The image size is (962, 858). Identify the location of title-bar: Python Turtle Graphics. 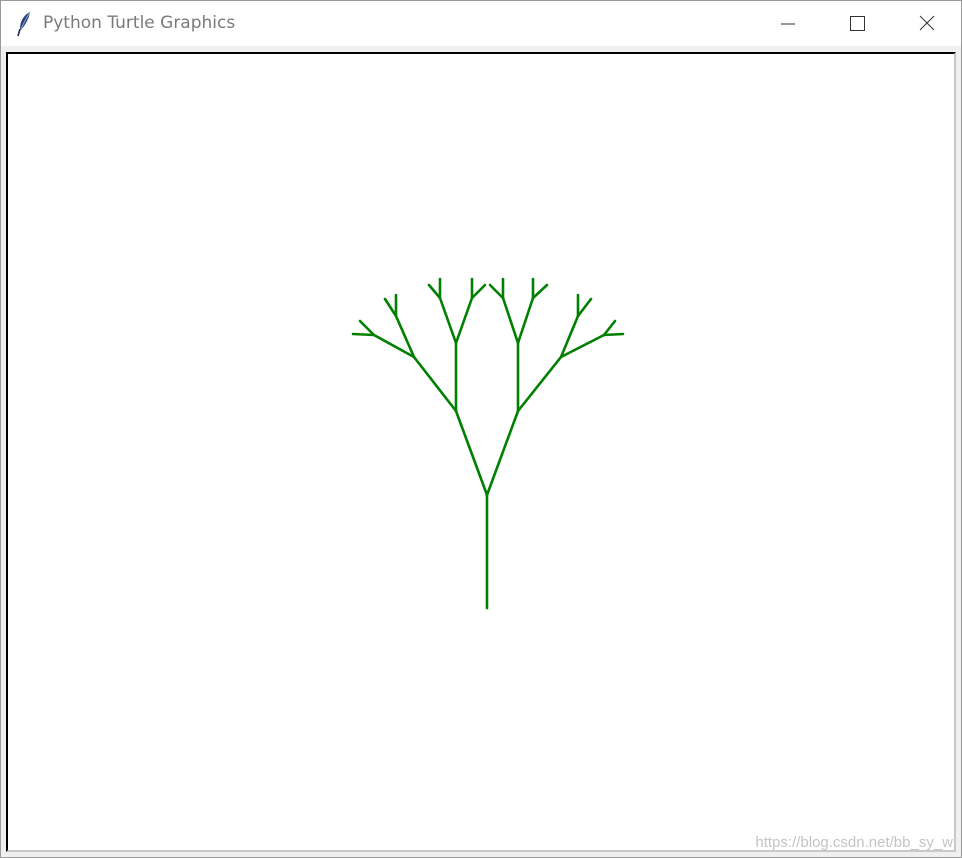
(481, 23).